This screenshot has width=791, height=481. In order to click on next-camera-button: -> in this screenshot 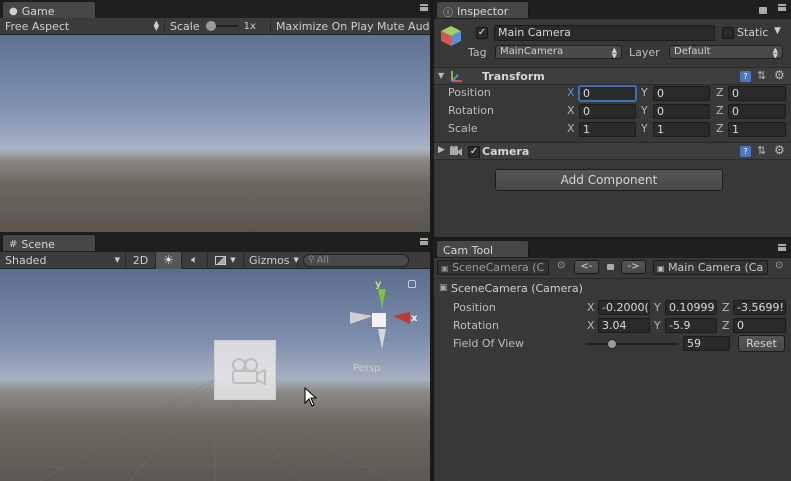, I will do `click(633, 267)`.